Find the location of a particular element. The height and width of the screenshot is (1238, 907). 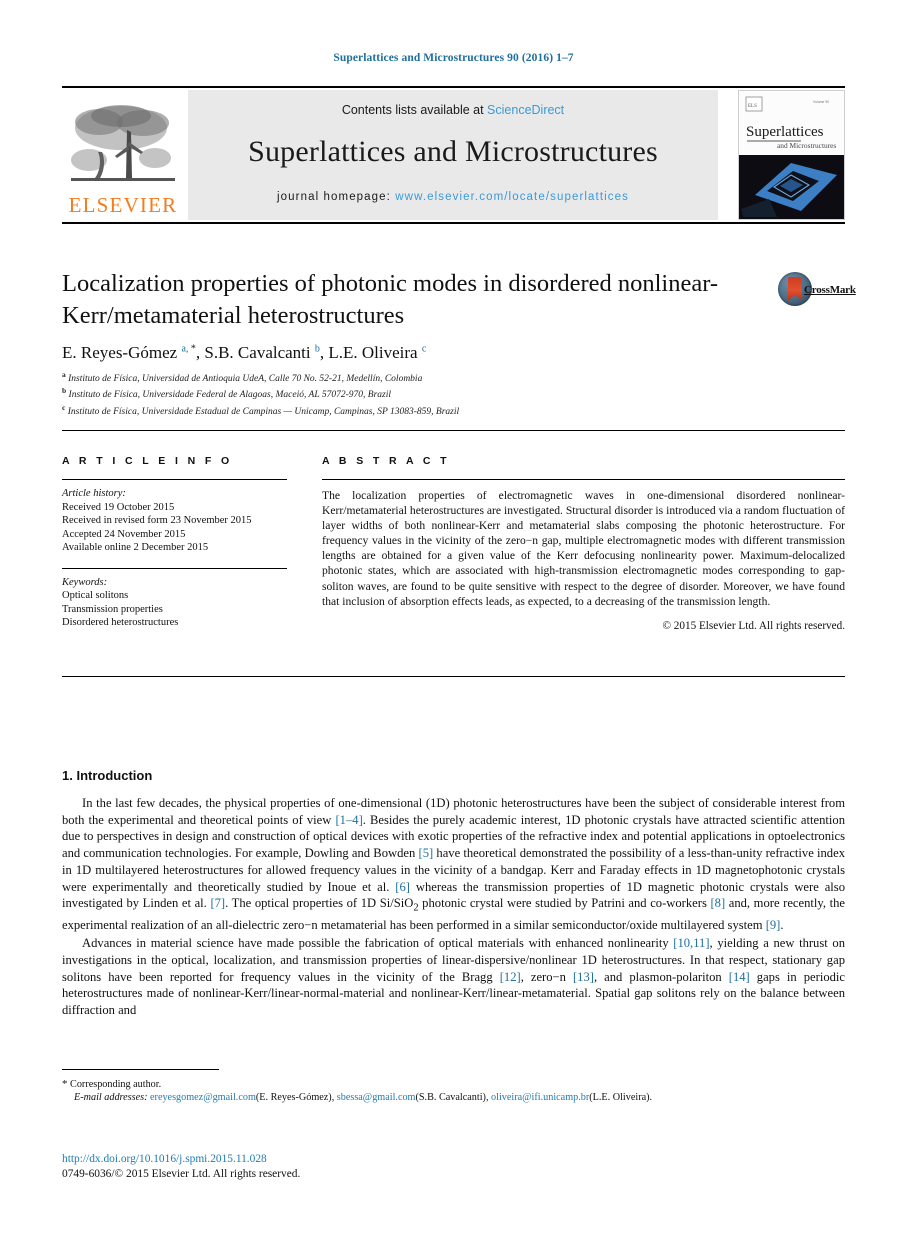

citation-8: [8] is located at coordinates (717, 903).